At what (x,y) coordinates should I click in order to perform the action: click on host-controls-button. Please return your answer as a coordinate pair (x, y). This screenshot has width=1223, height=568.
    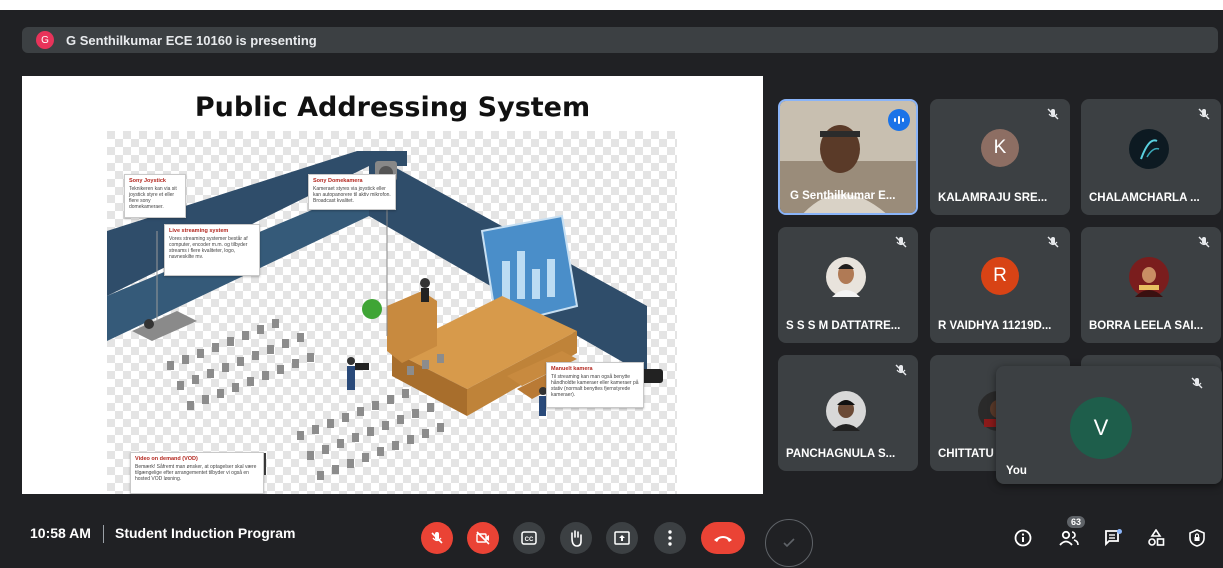
    Looking at the image, I should click on (1197, 538).